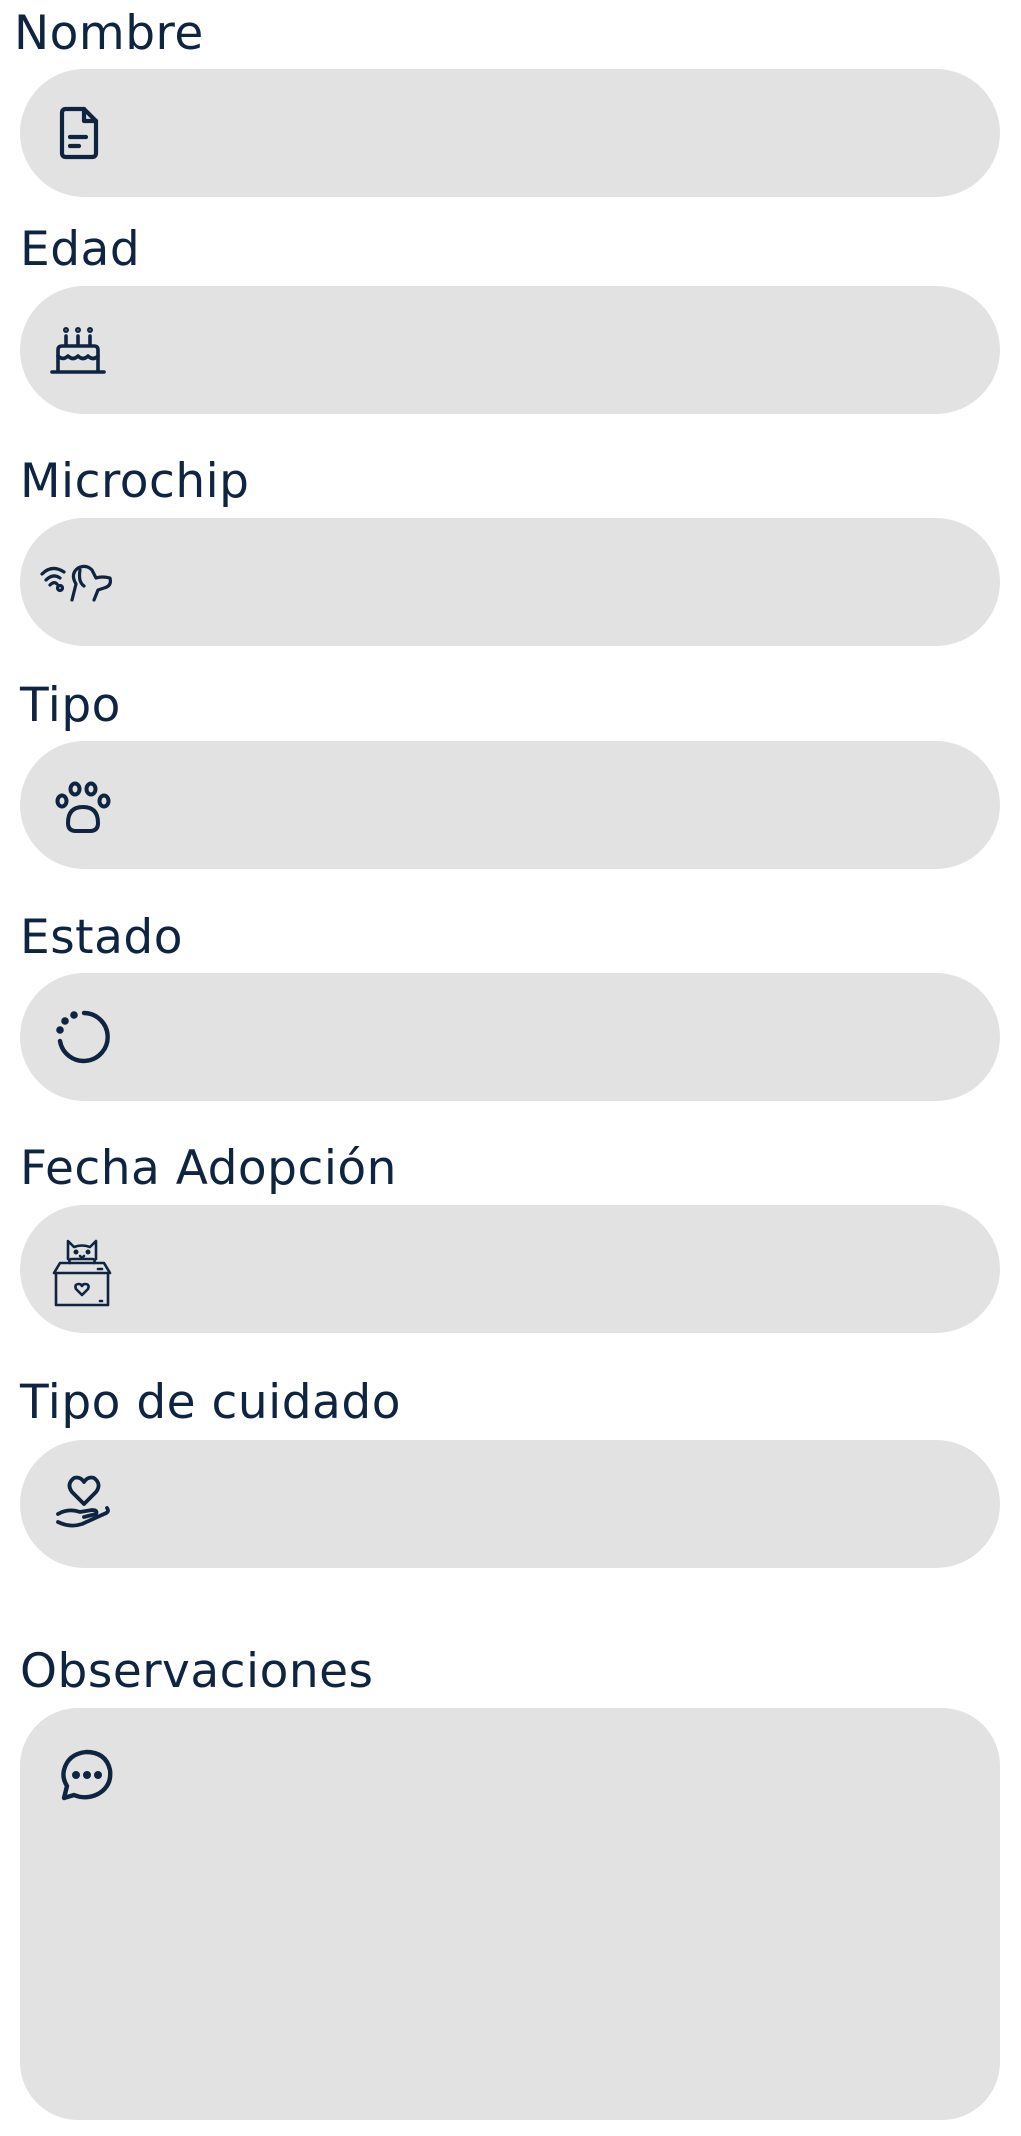  Describe the element at coordinates (86, 1776) in the screenshot. I see `chat-bubble-icon` at that location.